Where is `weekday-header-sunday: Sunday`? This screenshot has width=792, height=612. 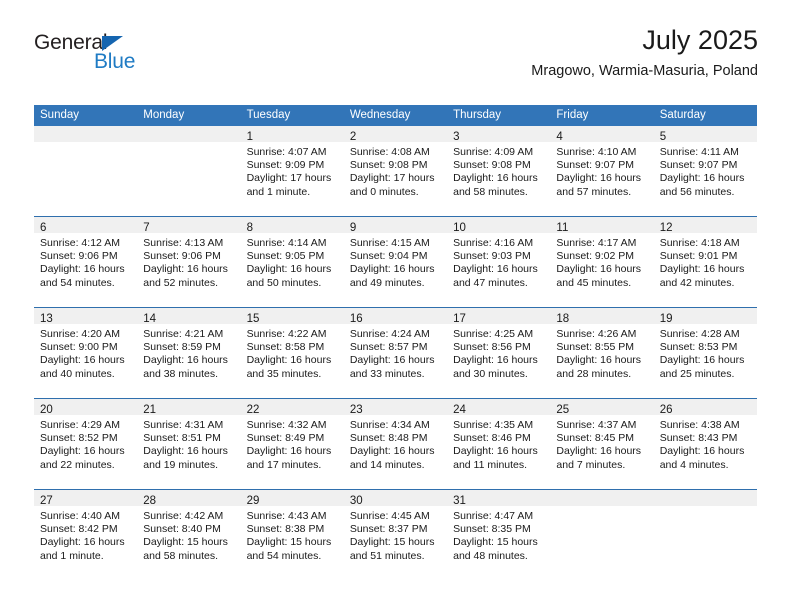 weekday-header-sunday: Sunday is located at coordinates (86, 115).